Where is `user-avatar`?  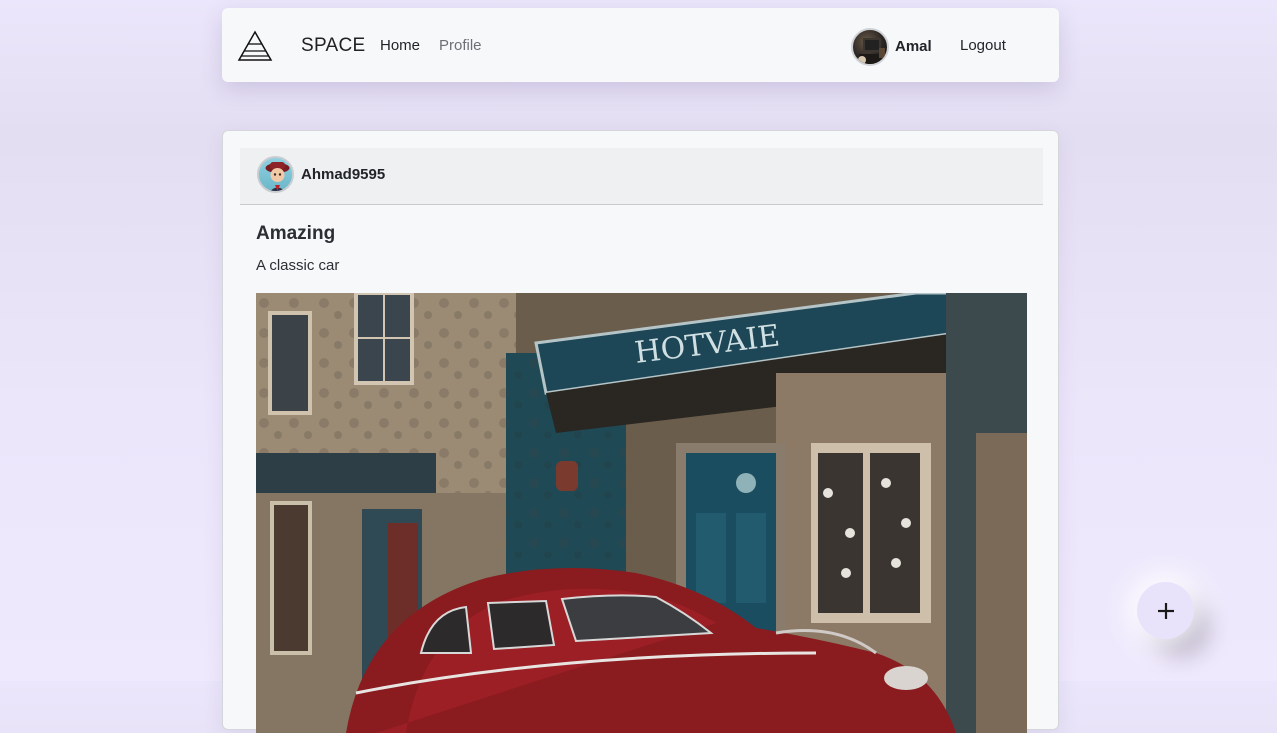
user-avatar is located at coordinates (870, 47).